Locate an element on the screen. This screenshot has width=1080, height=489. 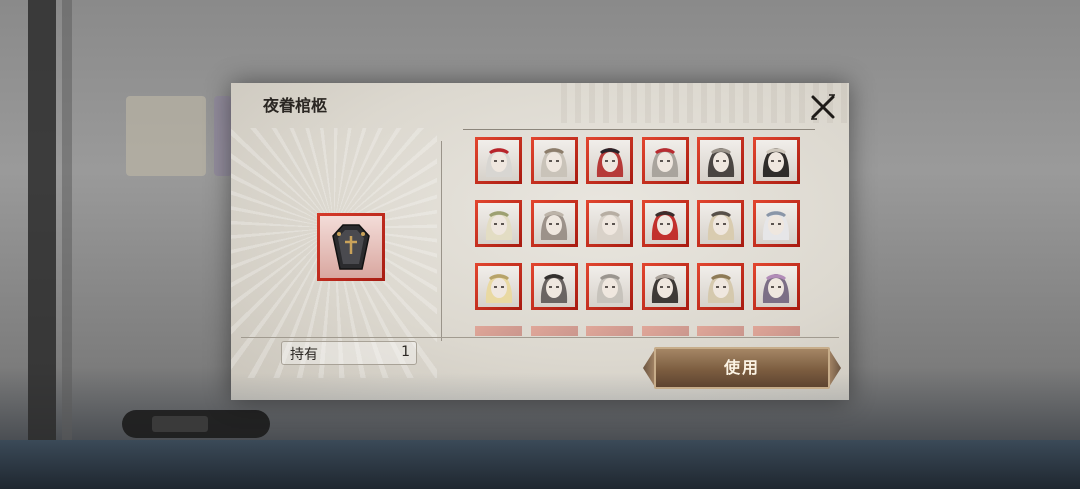
background-sidebar is located at coordinates (42, 244).